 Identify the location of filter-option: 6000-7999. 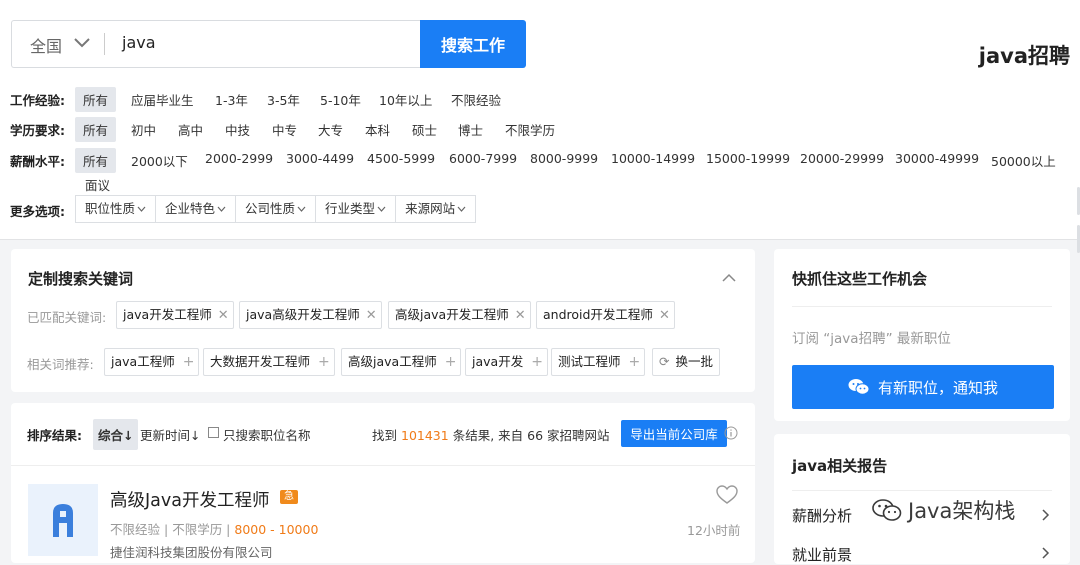
(483, 158).